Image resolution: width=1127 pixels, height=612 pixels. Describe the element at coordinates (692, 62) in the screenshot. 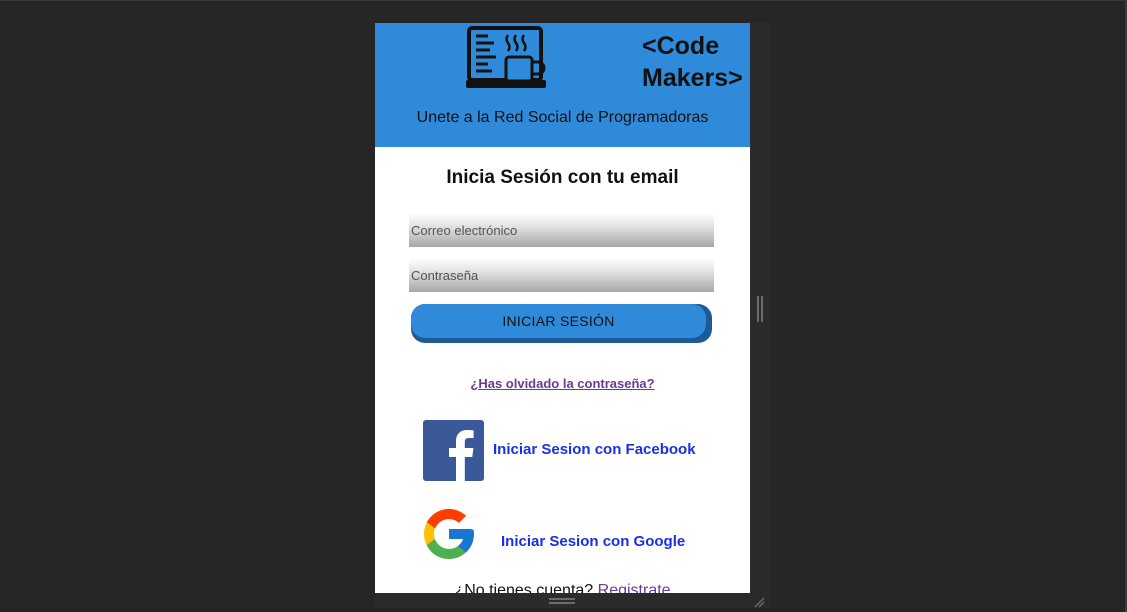

I see `logo-text: <Code Makers>` at that location.